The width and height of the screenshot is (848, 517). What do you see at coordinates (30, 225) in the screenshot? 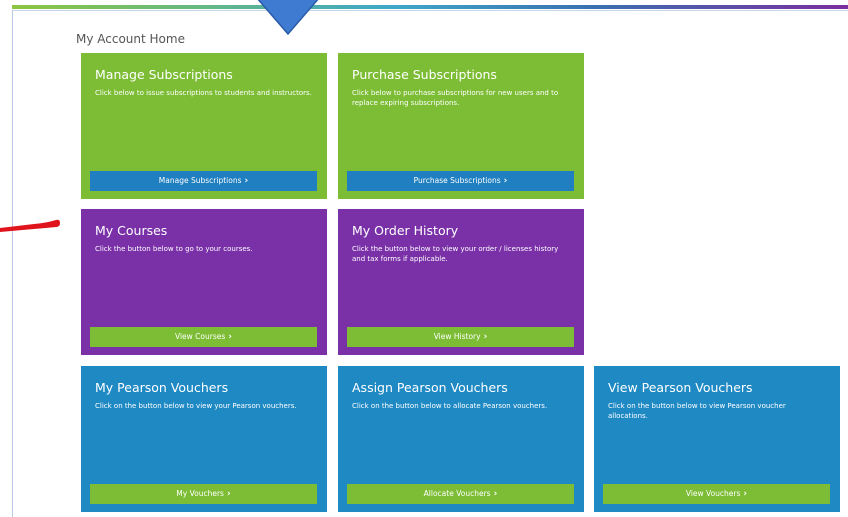
I see `red-arrow-icon` at bounding box center [30, 225].